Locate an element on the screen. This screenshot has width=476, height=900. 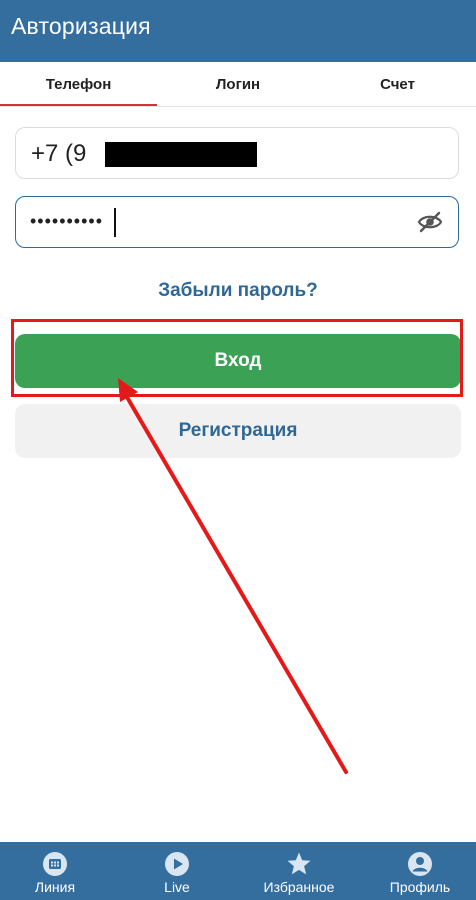
nav-profile: Профиль is located at coordinates (420, 871).